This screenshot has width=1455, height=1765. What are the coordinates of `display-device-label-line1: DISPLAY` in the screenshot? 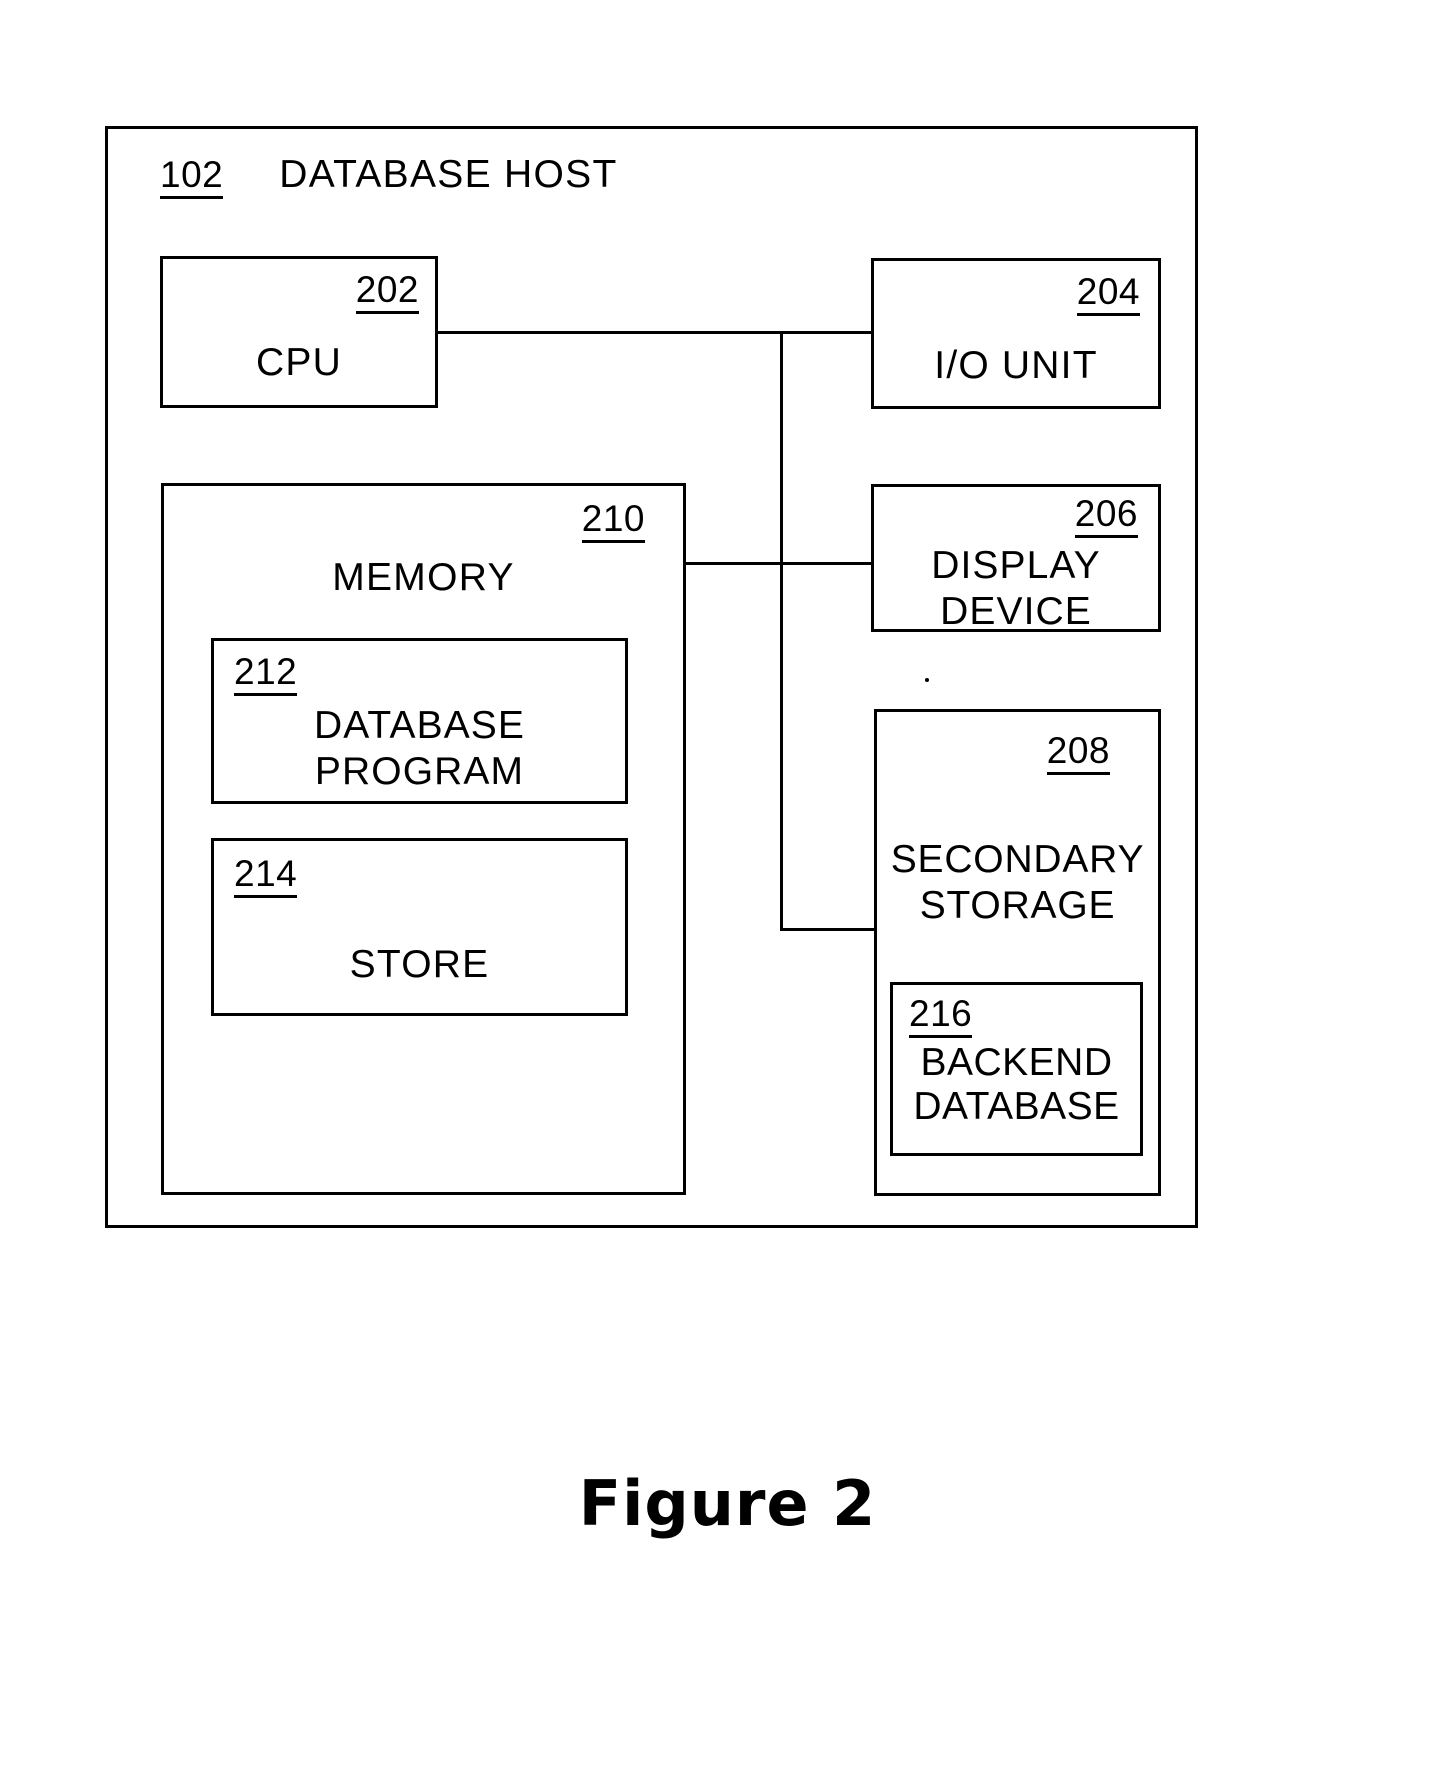 It's located at (1016, 565).